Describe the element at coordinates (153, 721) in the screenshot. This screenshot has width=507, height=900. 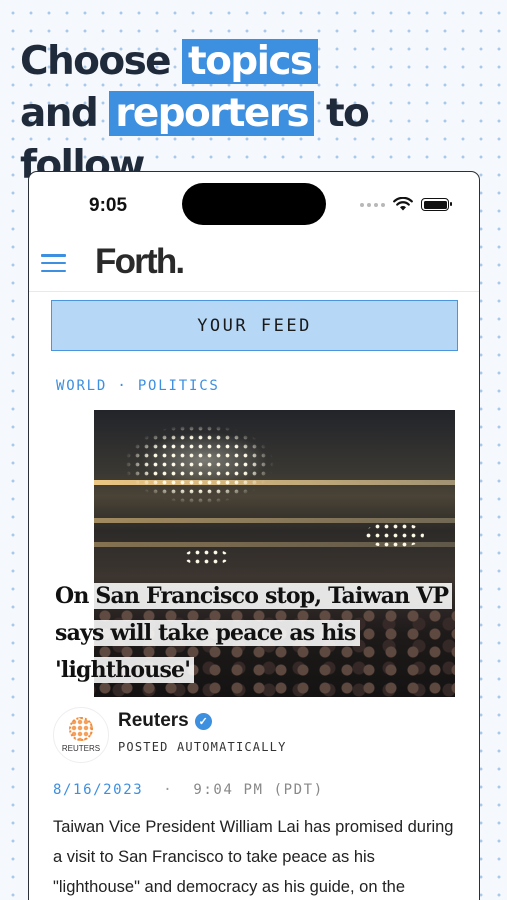
I see `source-name-text: Reuters` at that location.